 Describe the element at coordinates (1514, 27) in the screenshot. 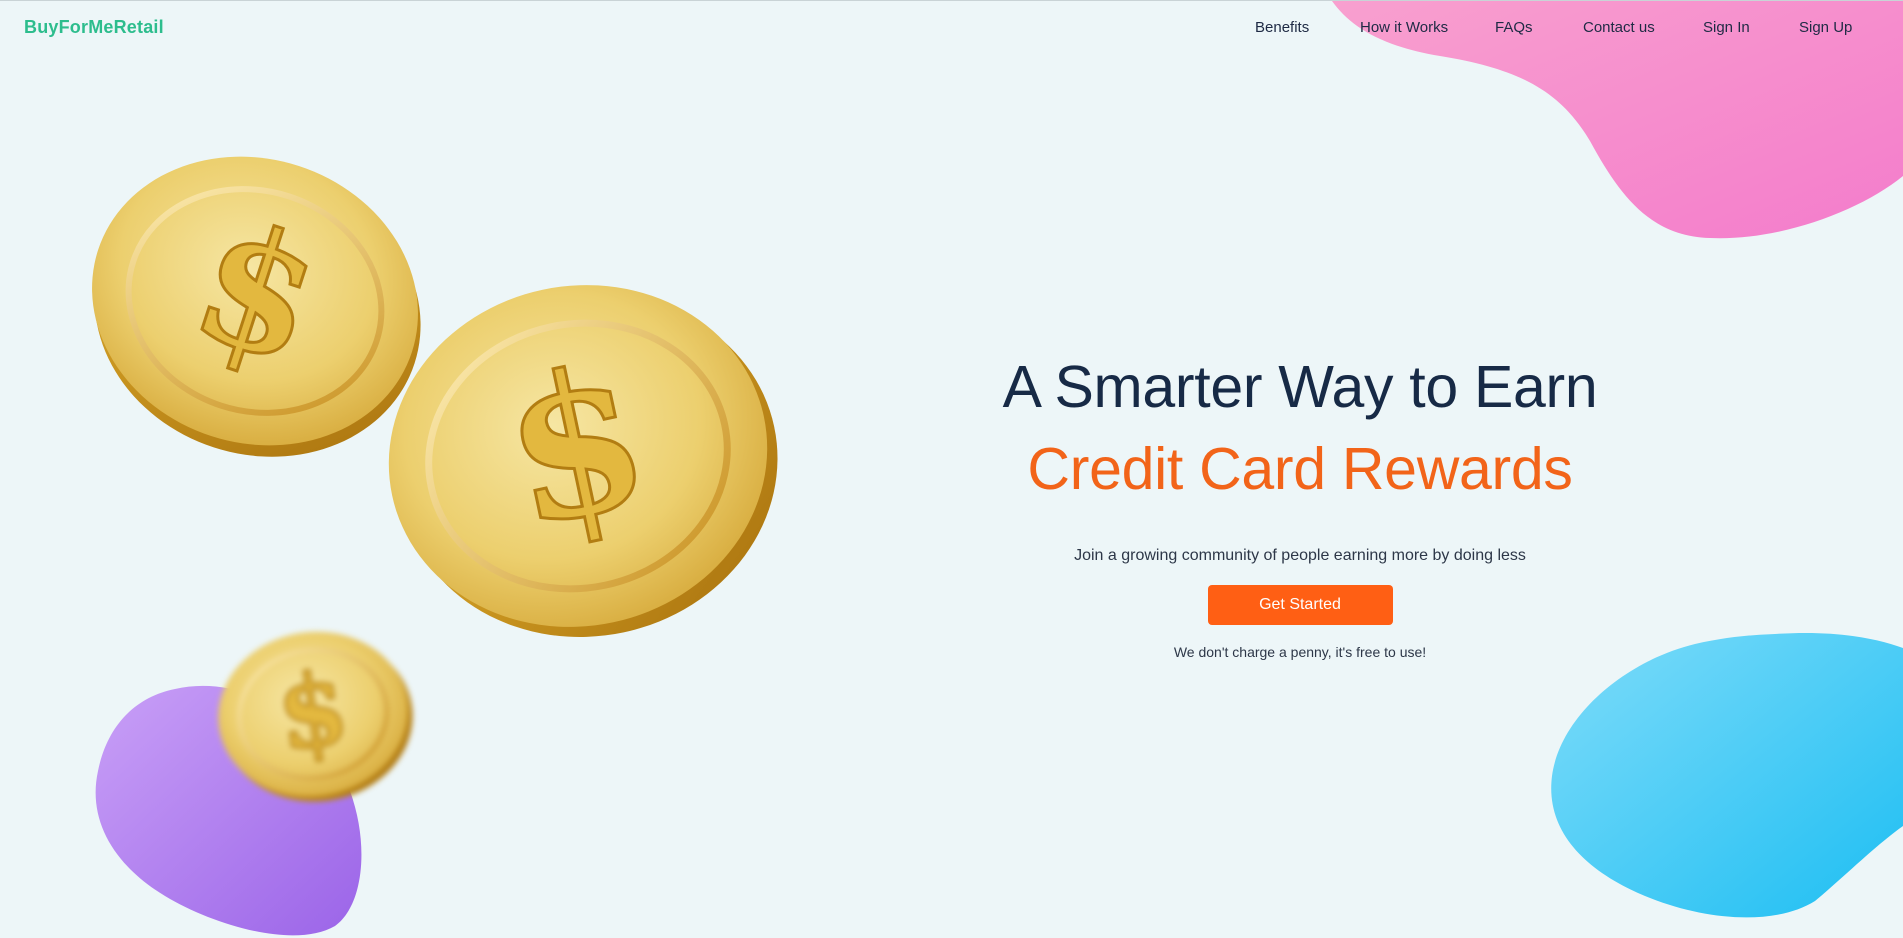

I see `nav-faqs-link: FAQs` at that location.